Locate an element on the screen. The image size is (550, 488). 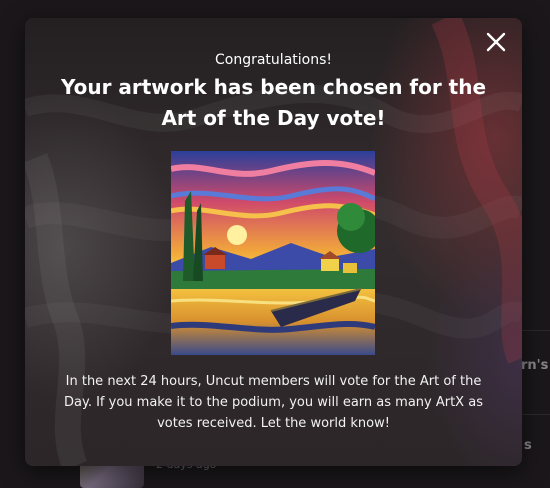
close-button is located at coordinates (496, 42).